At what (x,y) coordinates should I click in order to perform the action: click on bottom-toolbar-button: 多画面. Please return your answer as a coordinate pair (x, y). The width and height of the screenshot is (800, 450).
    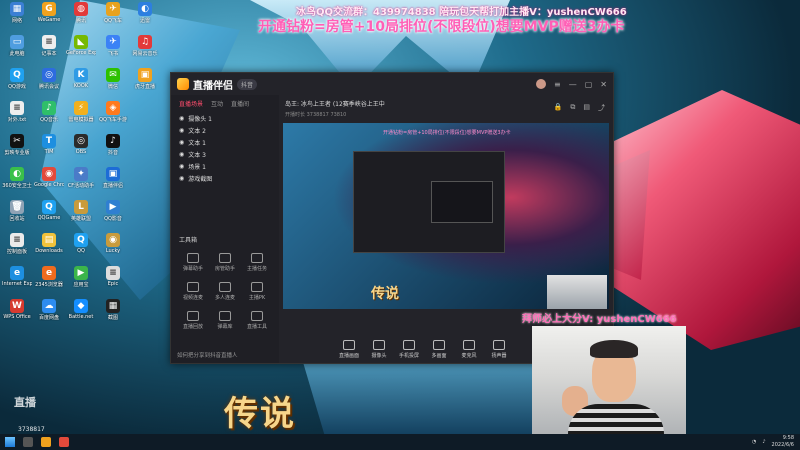
    Looking at the image, I should click on (439, 349).